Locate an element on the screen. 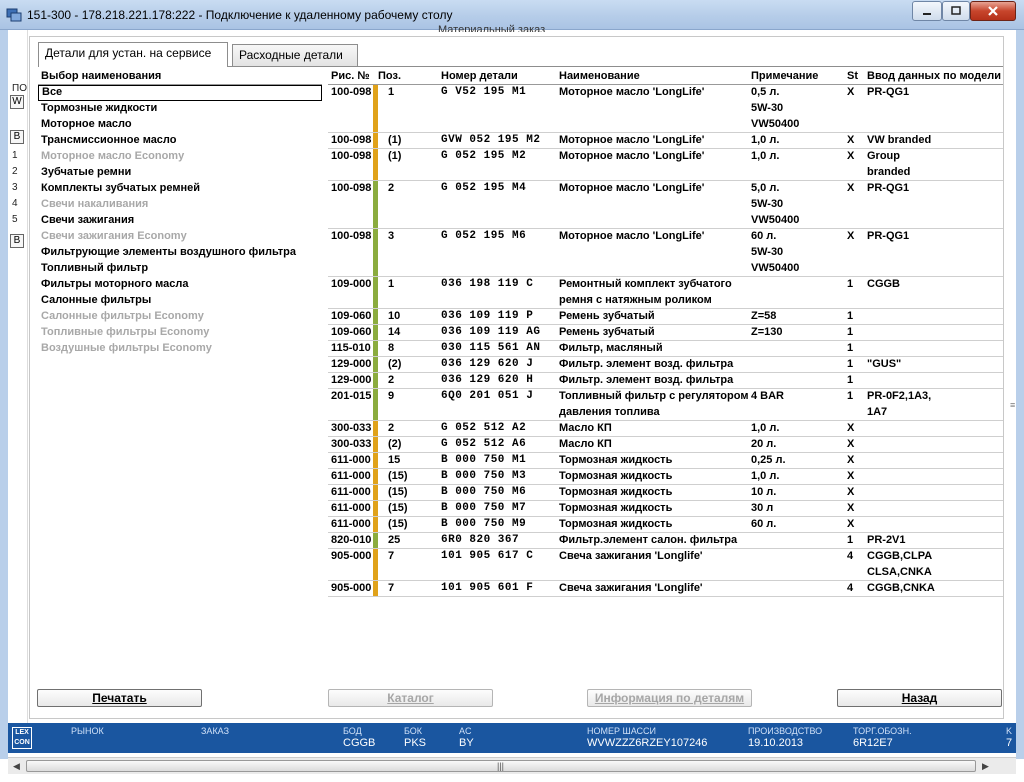 This screenshot has width=1024, height=782. cell-model: PR-QG1 is located at coordinates (888, 92).